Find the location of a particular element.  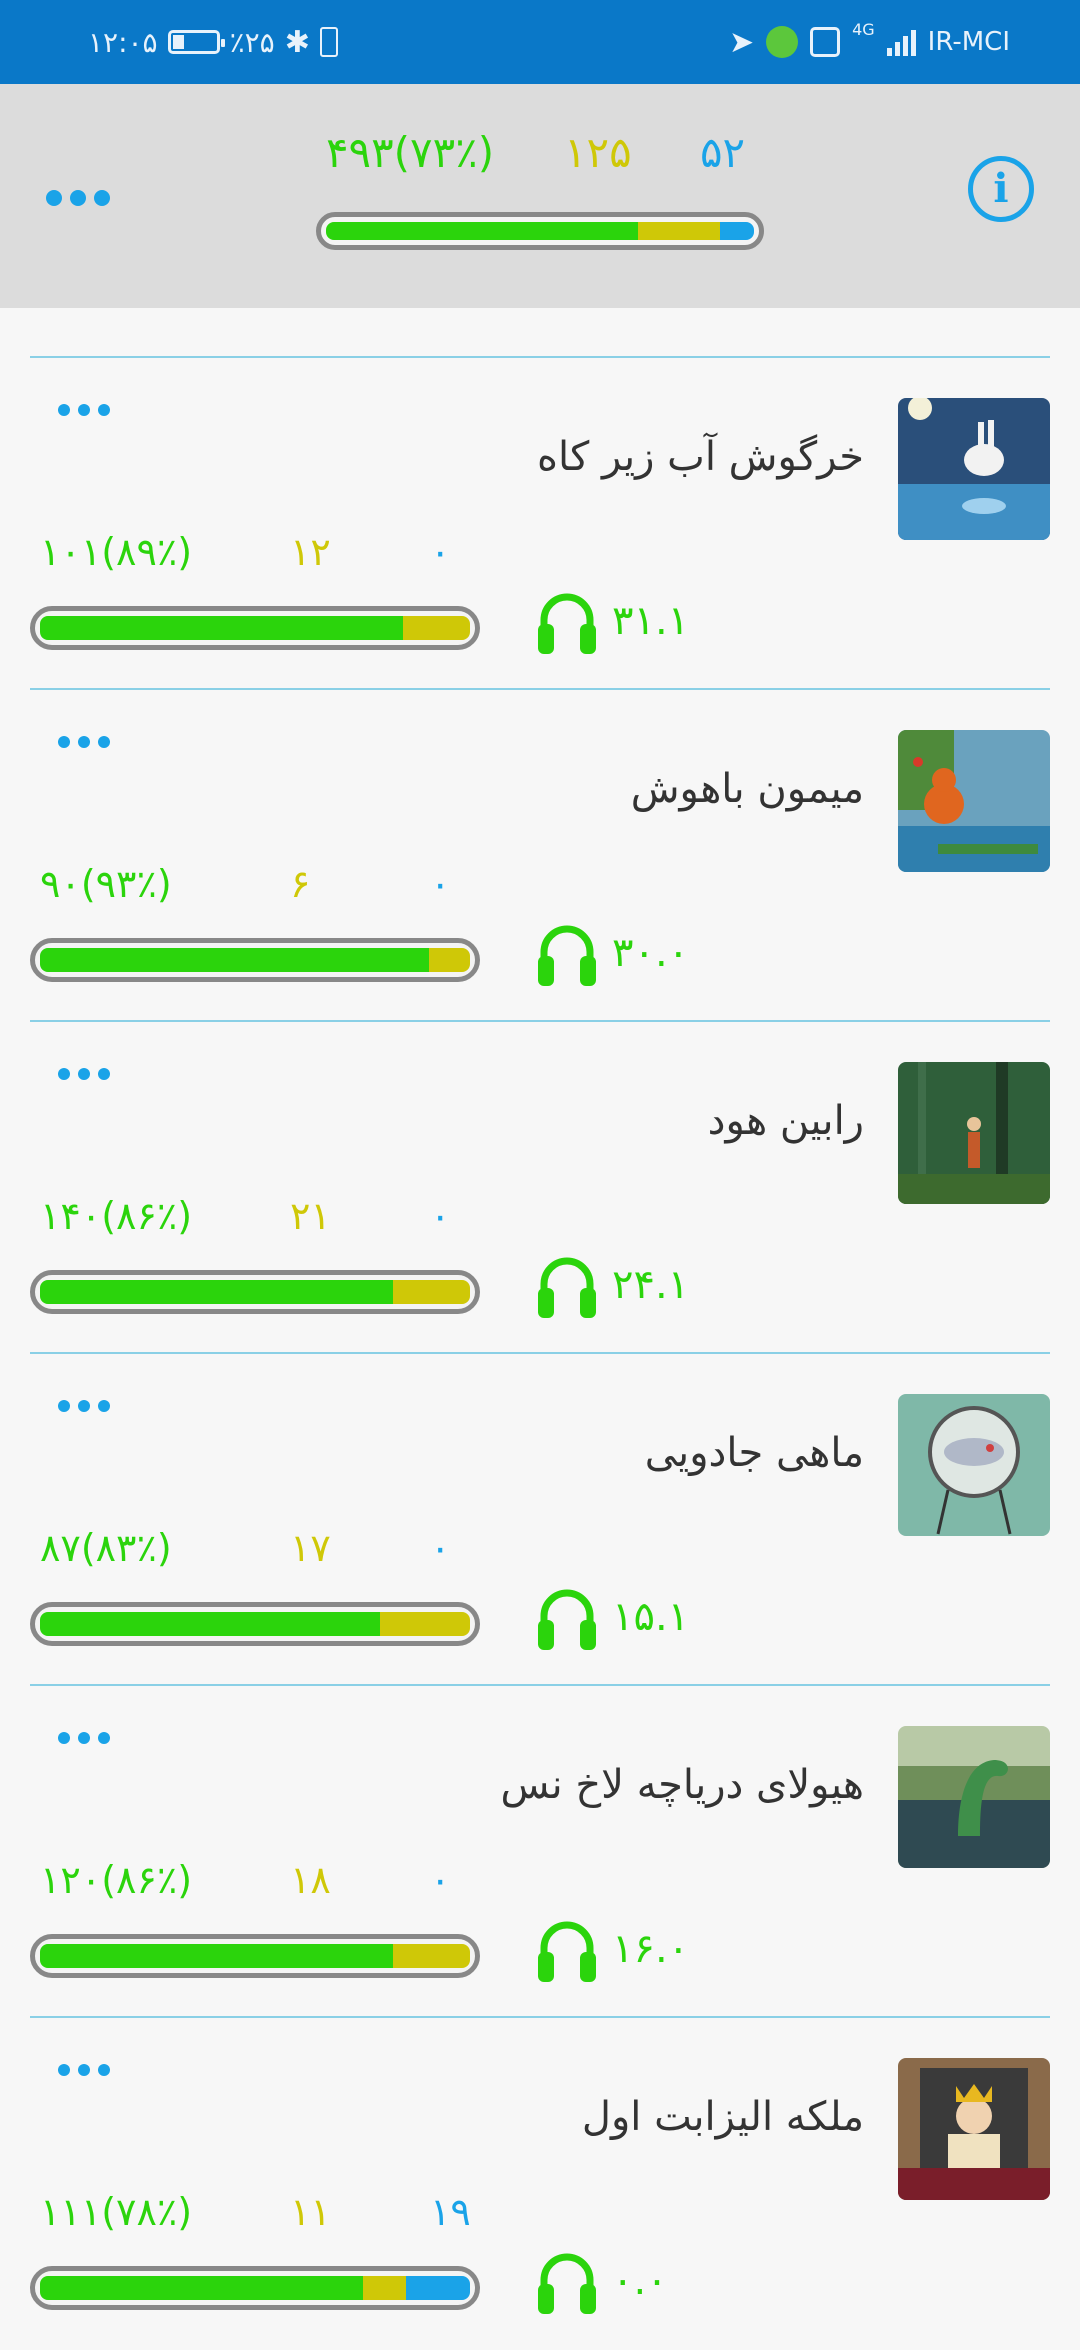

story-blue-count: ۱۹ is located at coordinates (450, 2212).